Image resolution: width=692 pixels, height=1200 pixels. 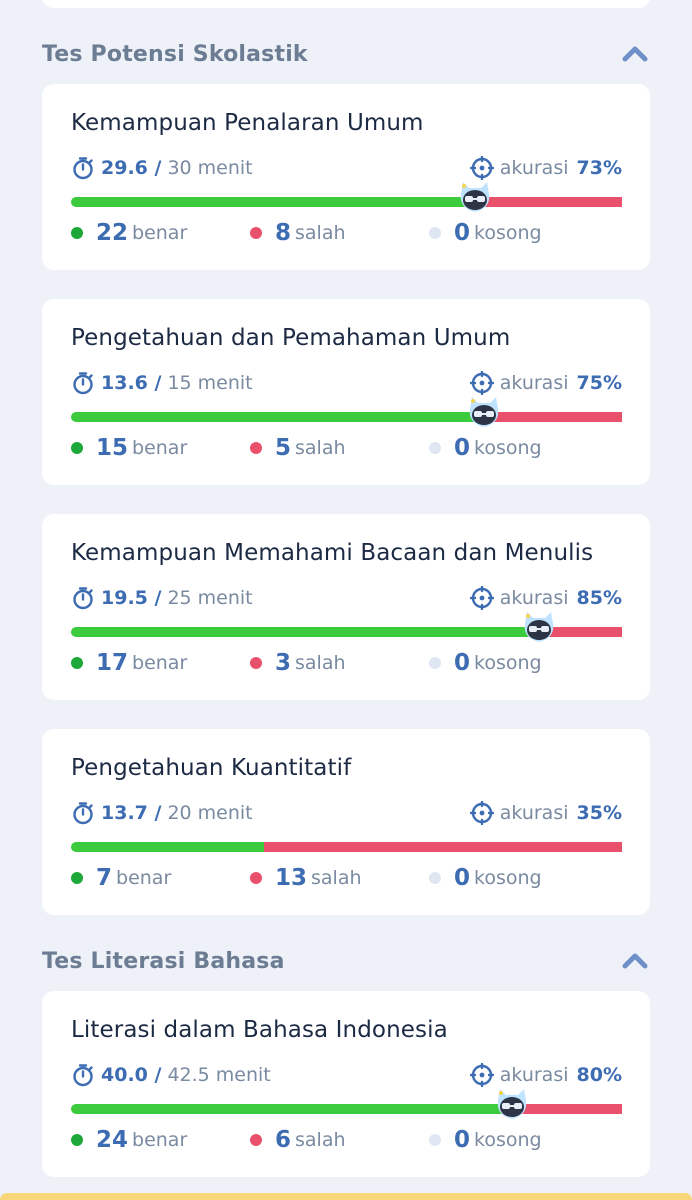 I want to click on accuracy-info: akurasi 85%, so click(x=545, y=598).